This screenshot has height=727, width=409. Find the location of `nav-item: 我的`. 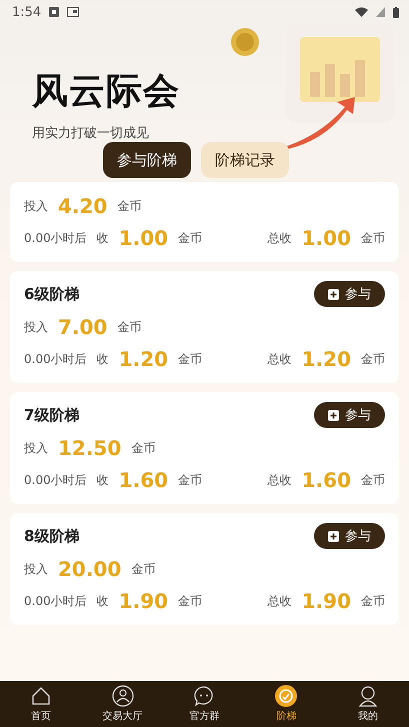

nav-item: 我的 is located at coordinates (368, 704).